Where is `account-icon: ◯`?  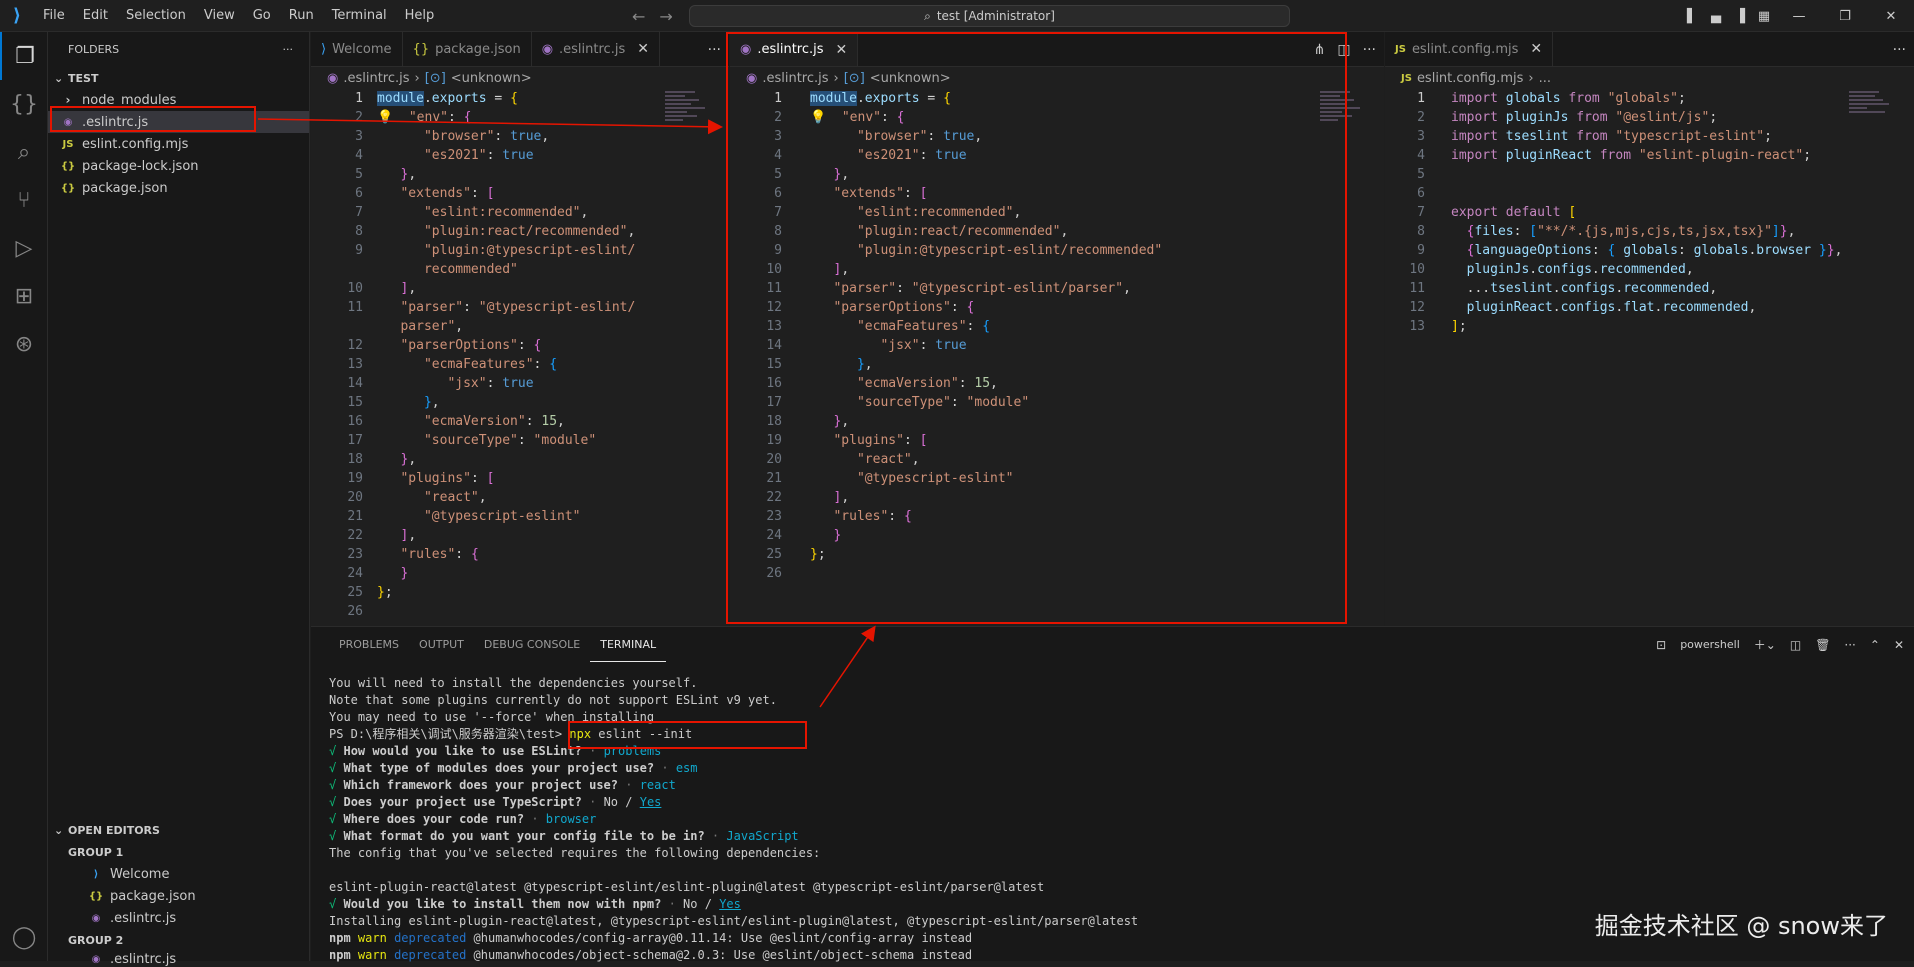
account-icon: ◯ is located at coordinates (24, 937).